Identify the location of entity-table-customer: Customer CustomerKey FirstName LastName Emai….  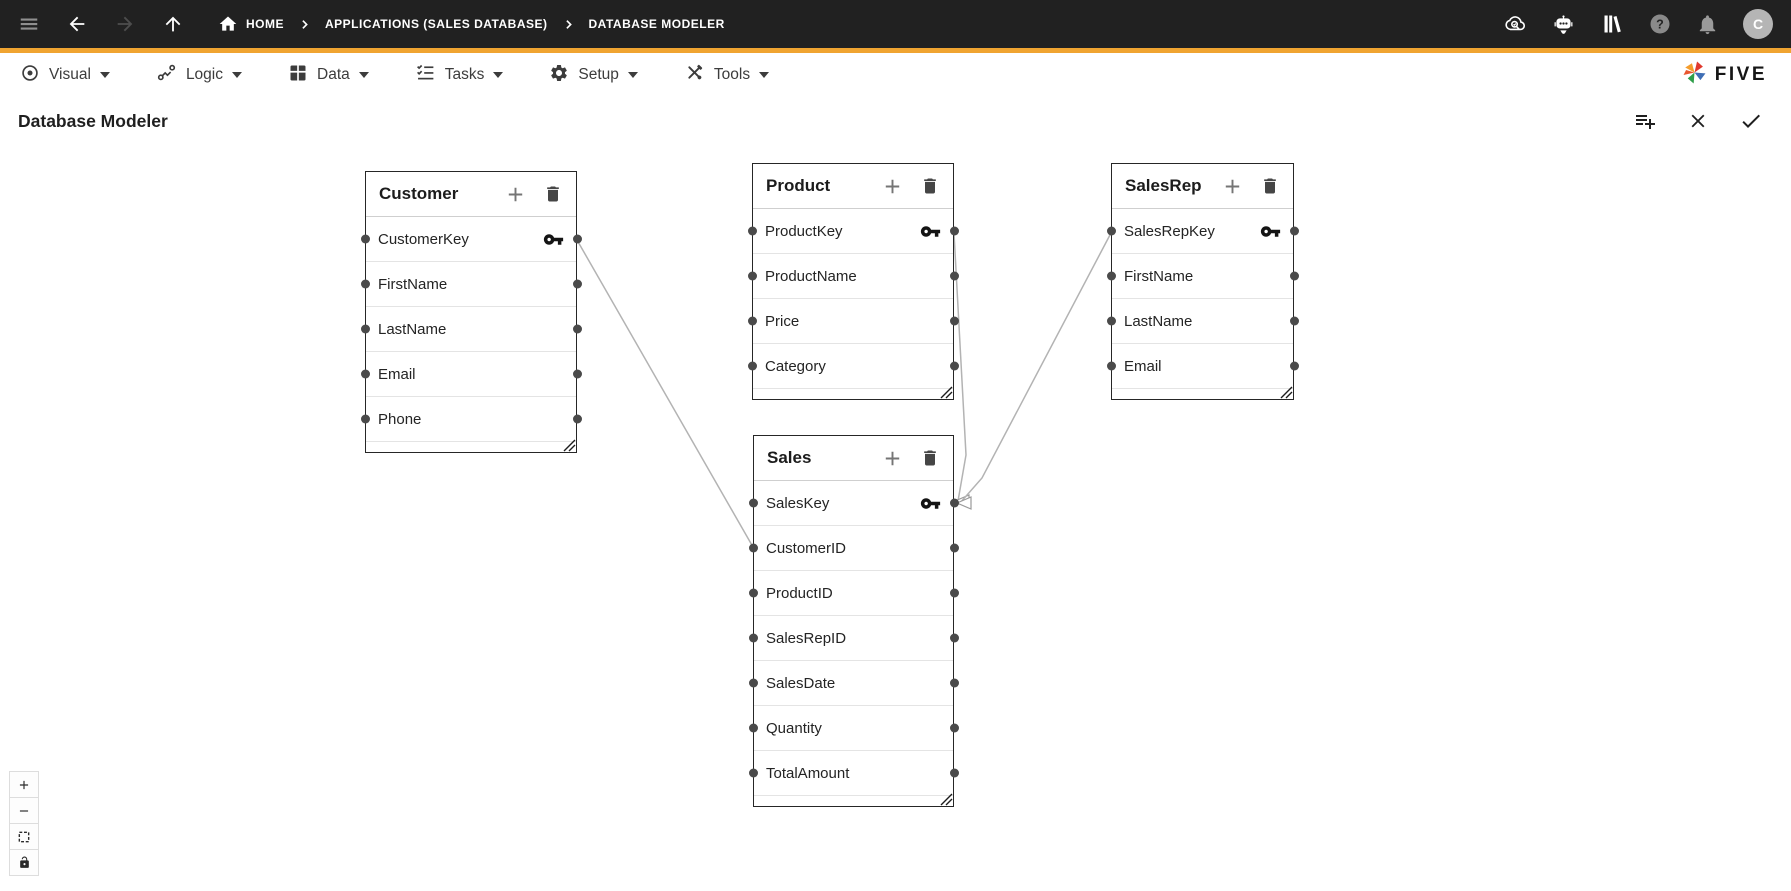
(471, 312).